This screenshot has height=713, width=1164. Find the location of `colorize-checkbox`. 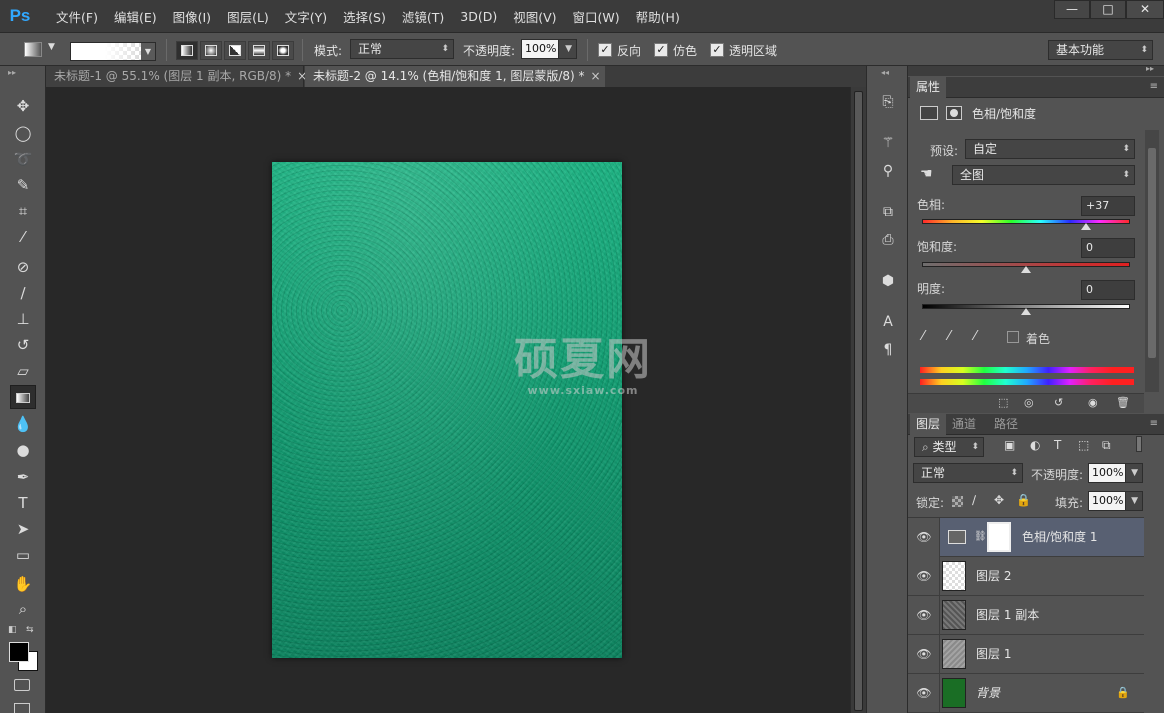

colorize-checkbox is located at coordinates (1013, 337).